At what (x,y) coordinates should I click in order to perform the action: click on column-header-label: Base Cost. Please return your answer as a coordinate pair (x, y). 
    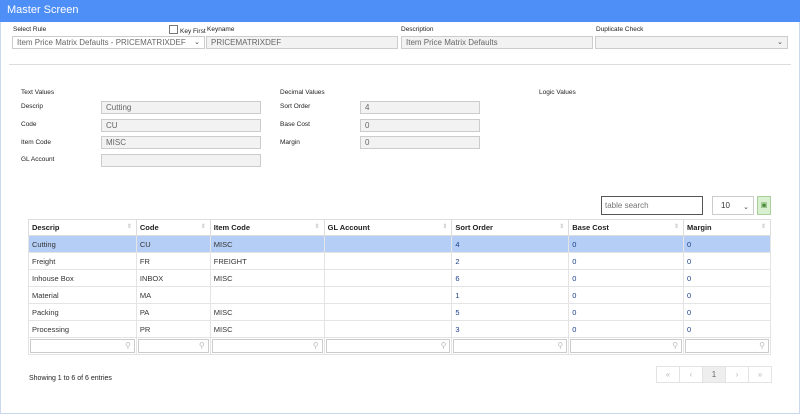
    Looking at the image, I should click on (590, 227).